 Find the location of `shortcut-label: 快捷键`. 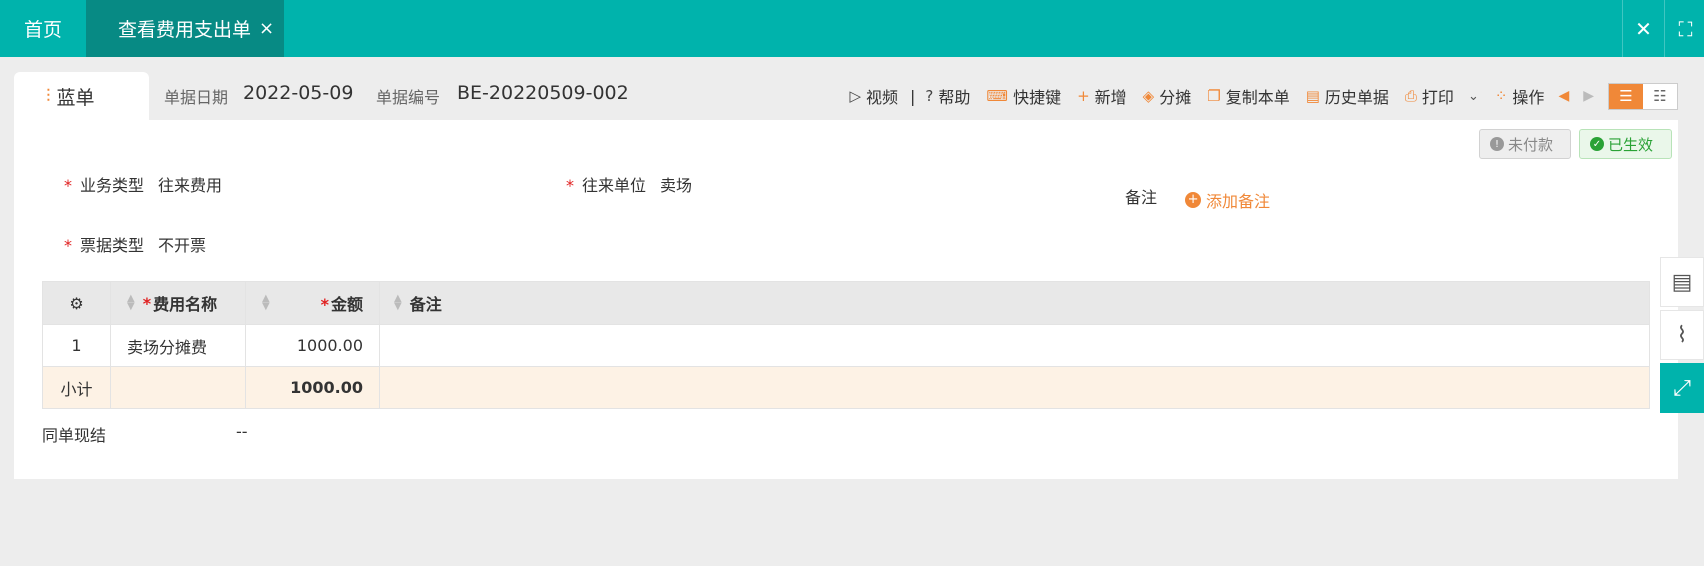

shortcut-label: 快捷键 is located at coordinates (1037, 97).